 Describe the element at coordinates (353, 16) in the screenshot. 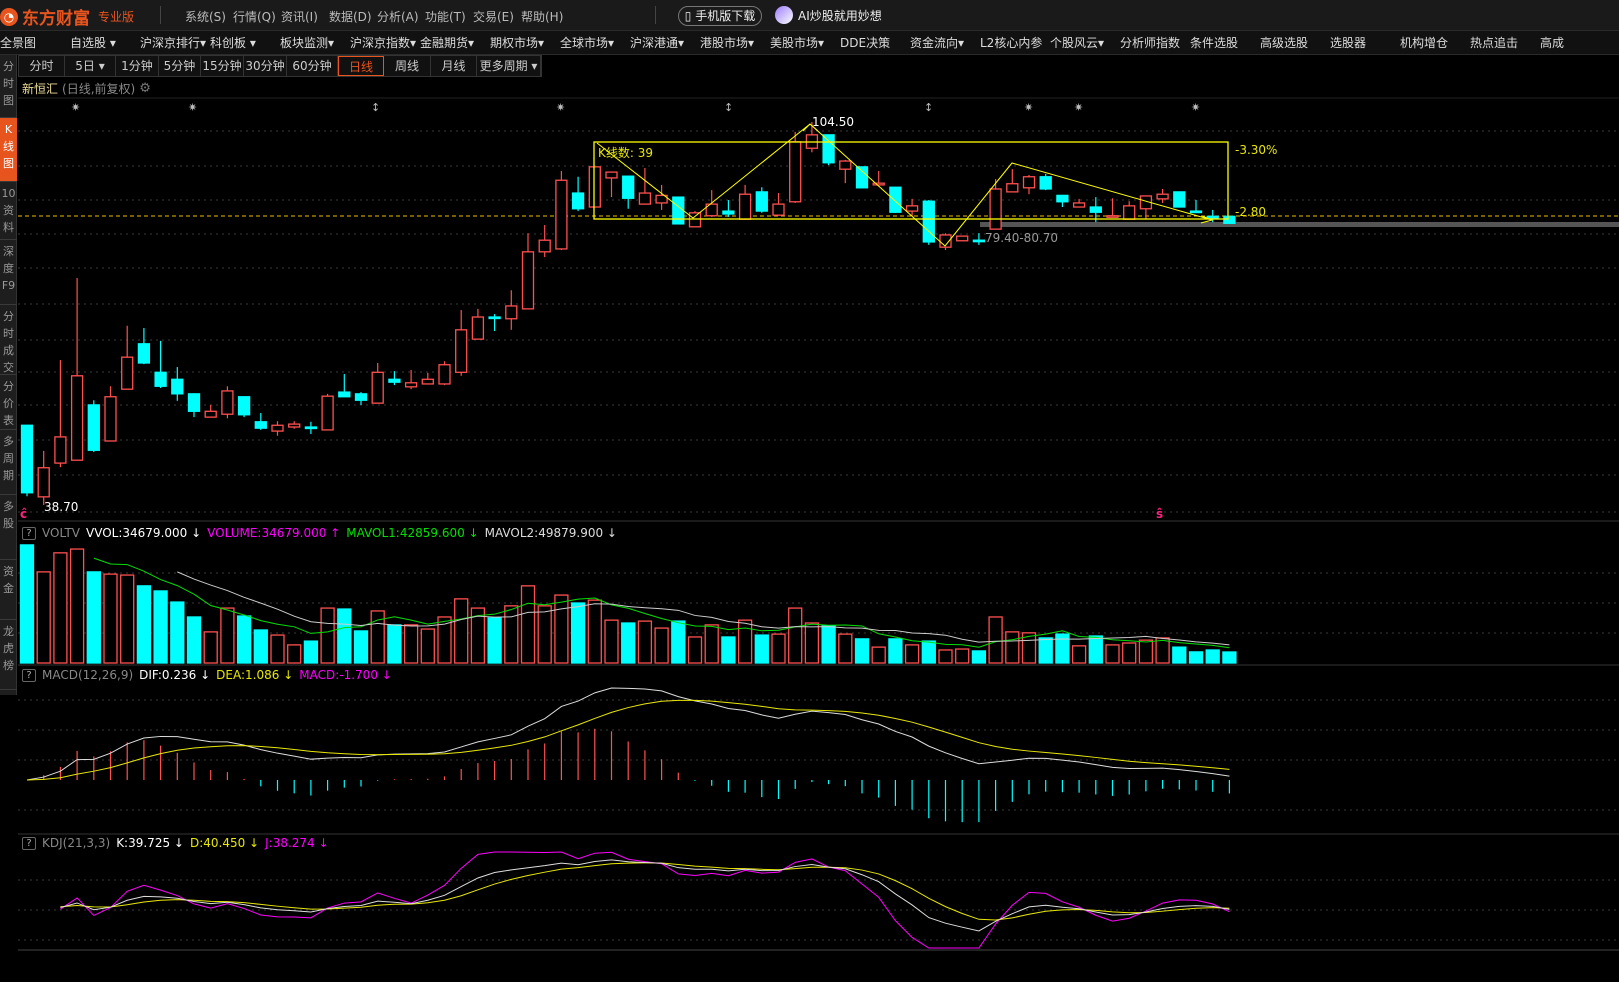

I see `menu-data: 数据(D)` at that location.